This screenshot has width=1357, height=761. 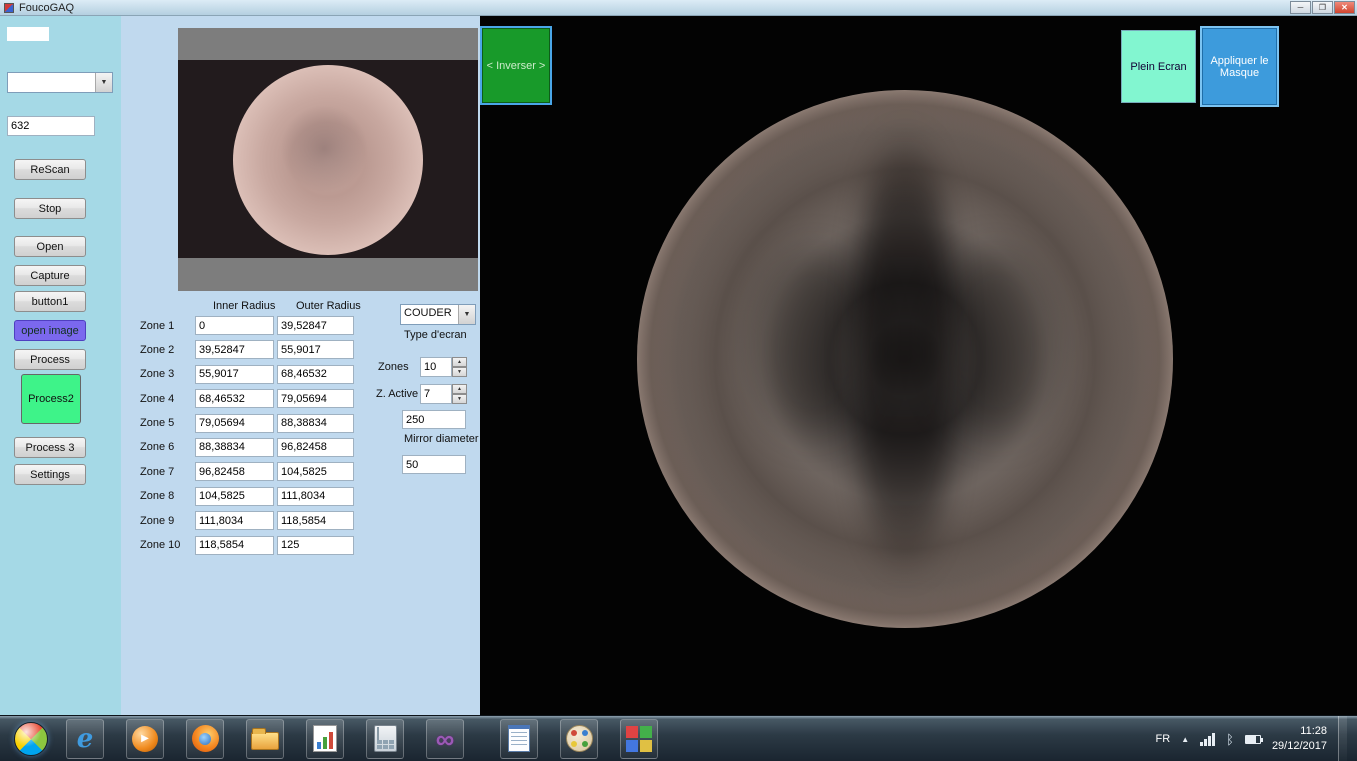 I want to click on zones-count-stepper: ▲ ▼, so click(x=443, y=367).